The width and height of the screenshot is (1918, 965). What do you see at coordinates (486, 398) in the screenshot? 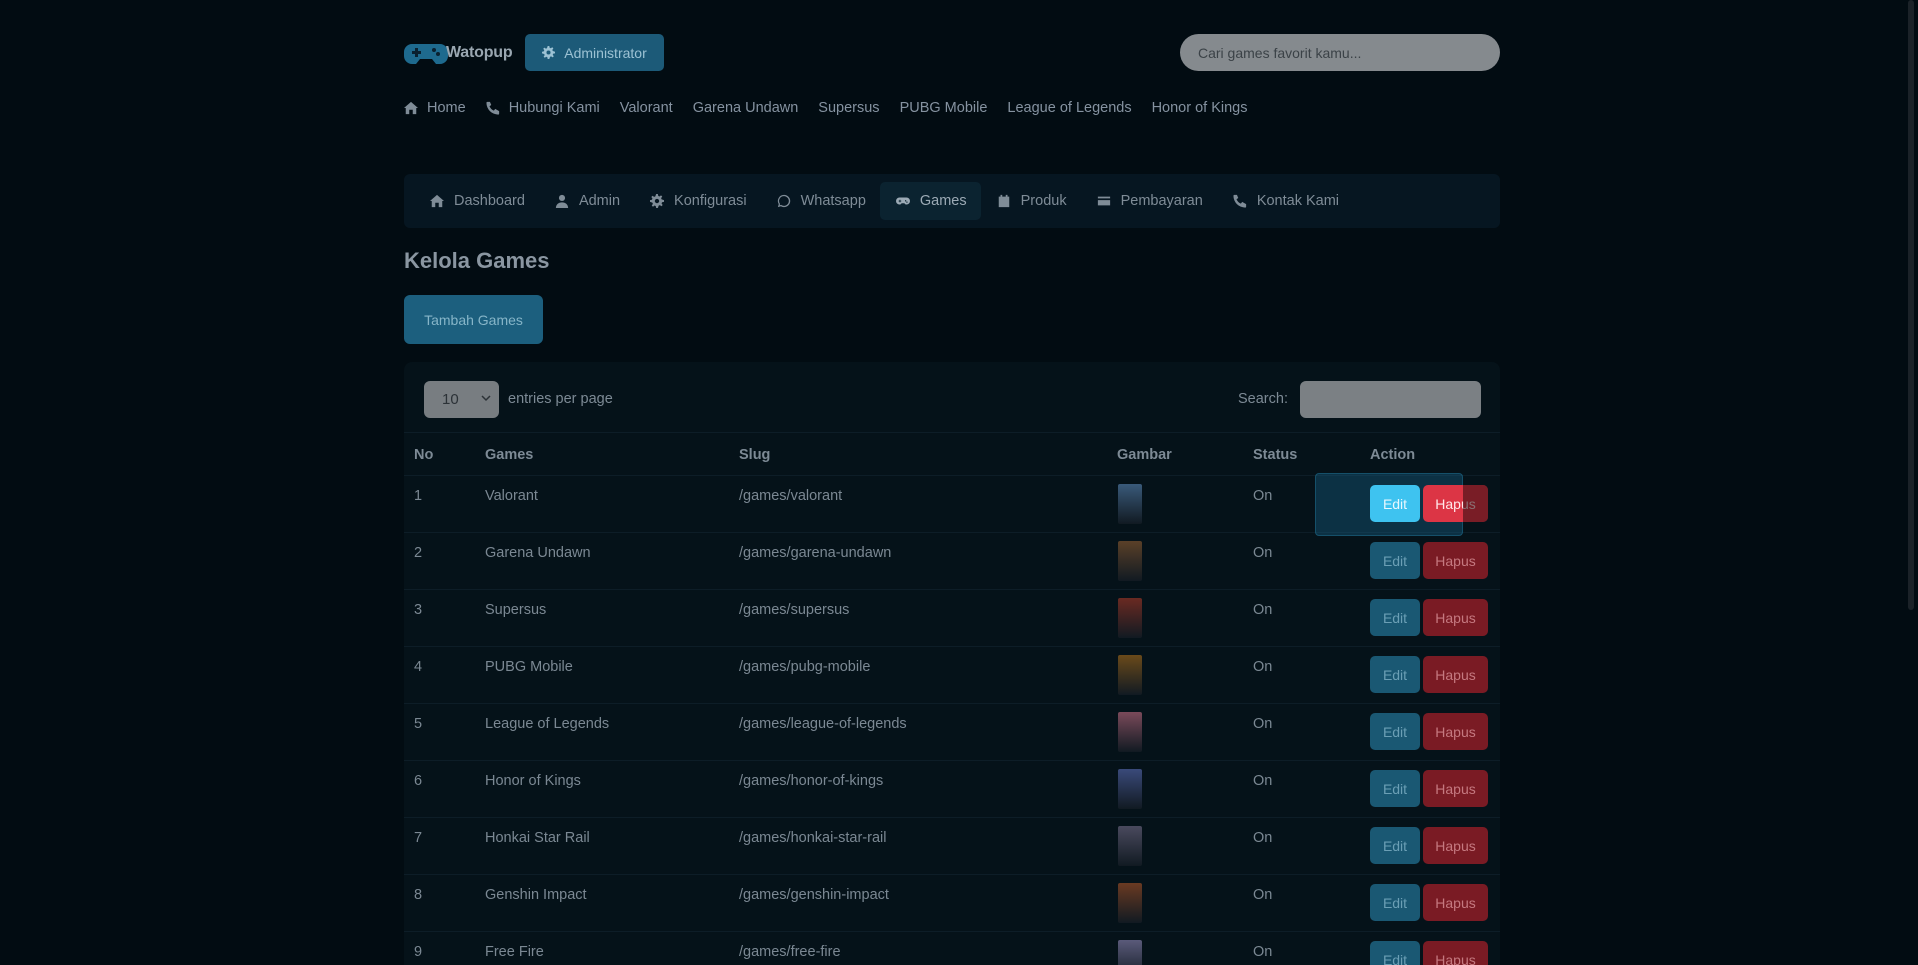
I see `chevron-down-icon` at bounding box center [486, 398].